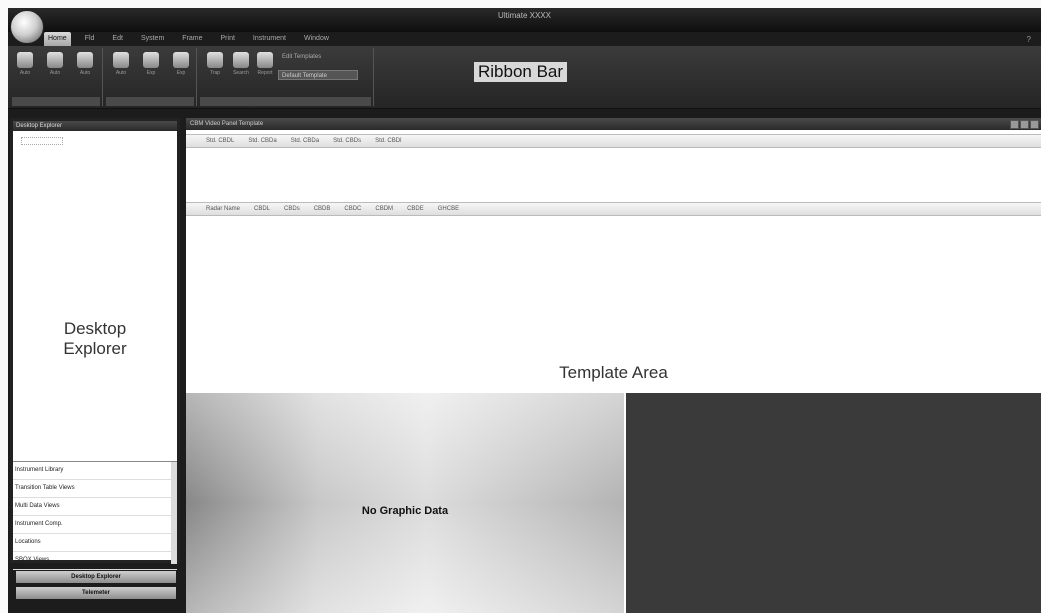 Image resolution: width=1041 pixels, height=613 pixels. I want to click on headset-icon, so click(25, 60).